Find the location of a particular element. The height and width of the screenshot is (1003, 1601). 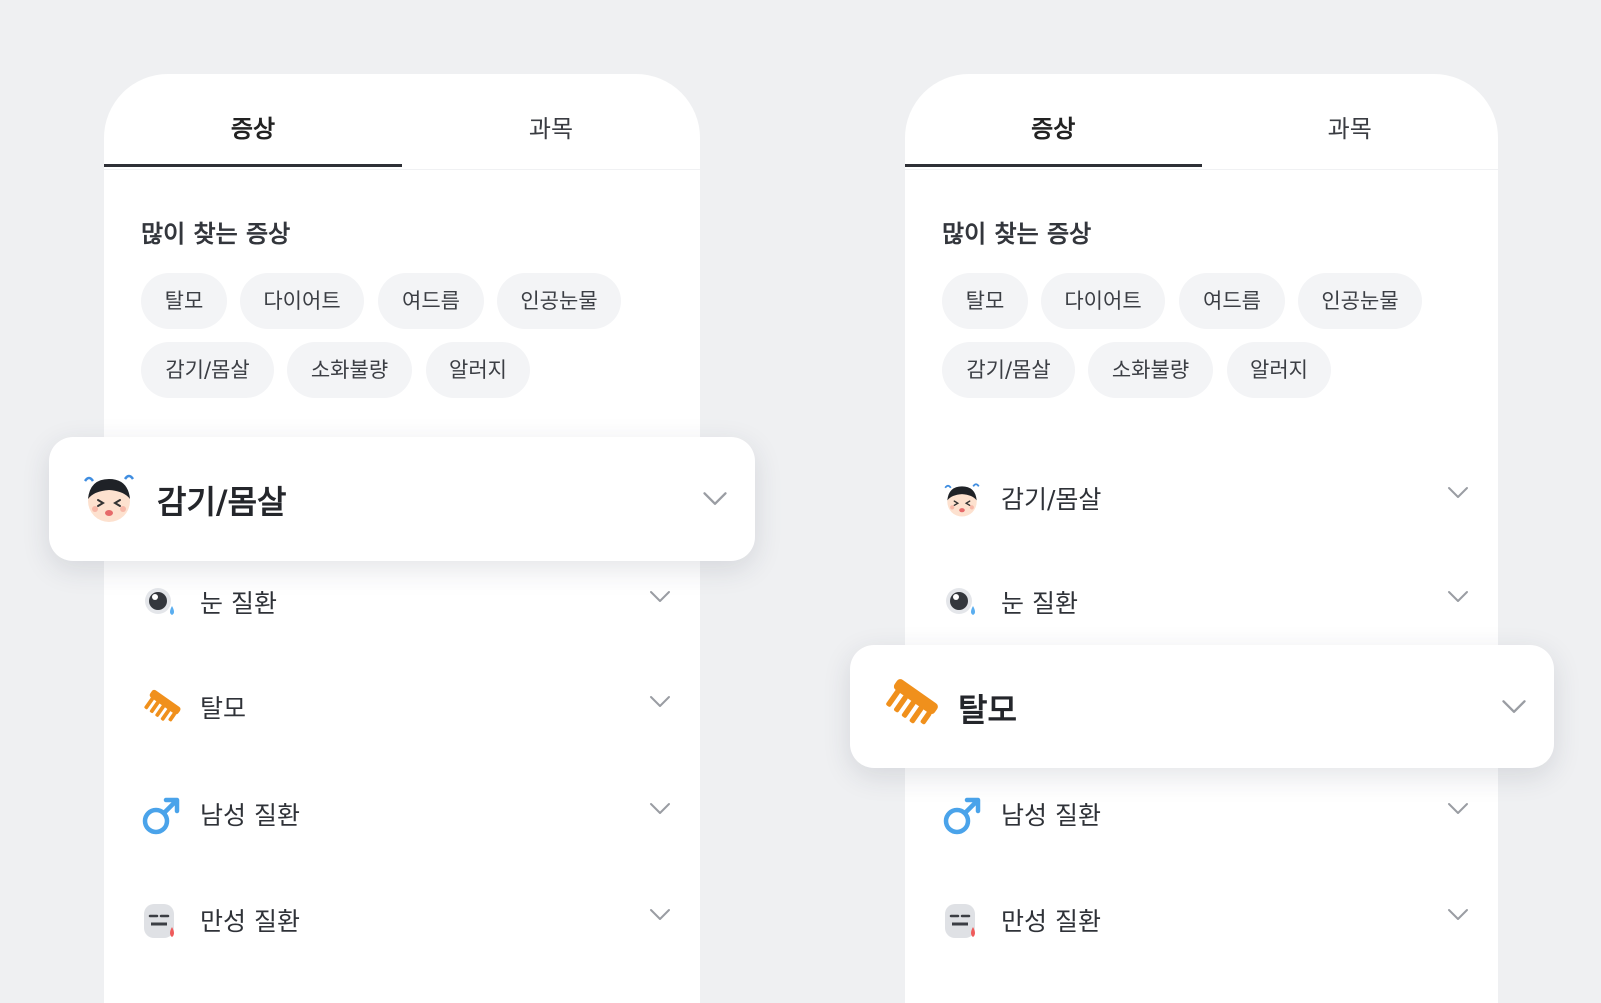

category-row-hair-loss: 탈모 is located at coordinates (402, 705).